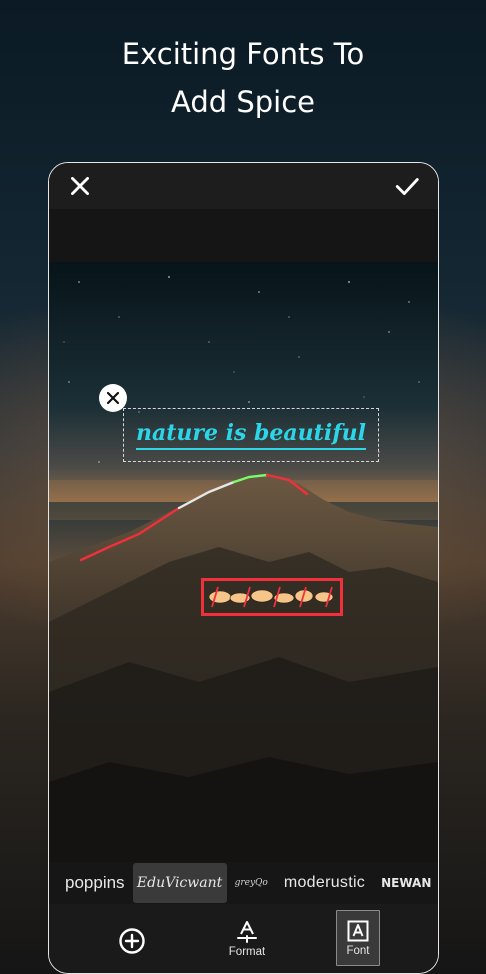  I want to click on check-icon, so click(407, 186).